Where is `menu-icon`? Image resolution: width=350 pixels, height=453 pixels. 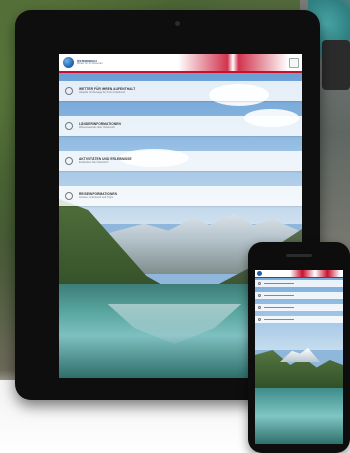
menu-icon is located at coordinates (294, 63).